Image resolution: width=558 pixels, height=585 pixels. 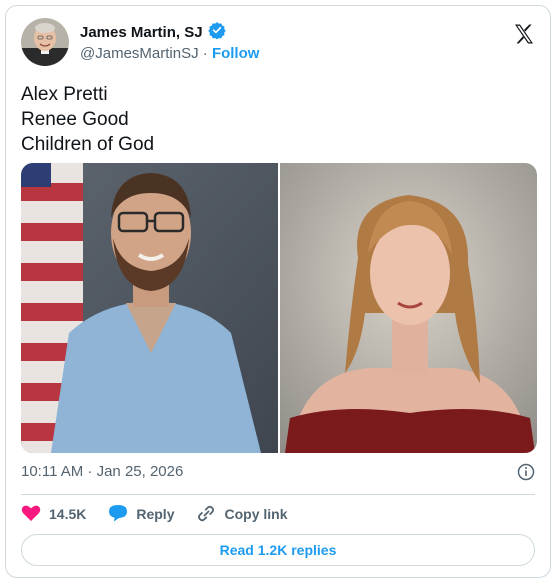 What do you see at coordinates (278, 494) in the screenshot?
I see `divider` at bounding box center [278, 494].